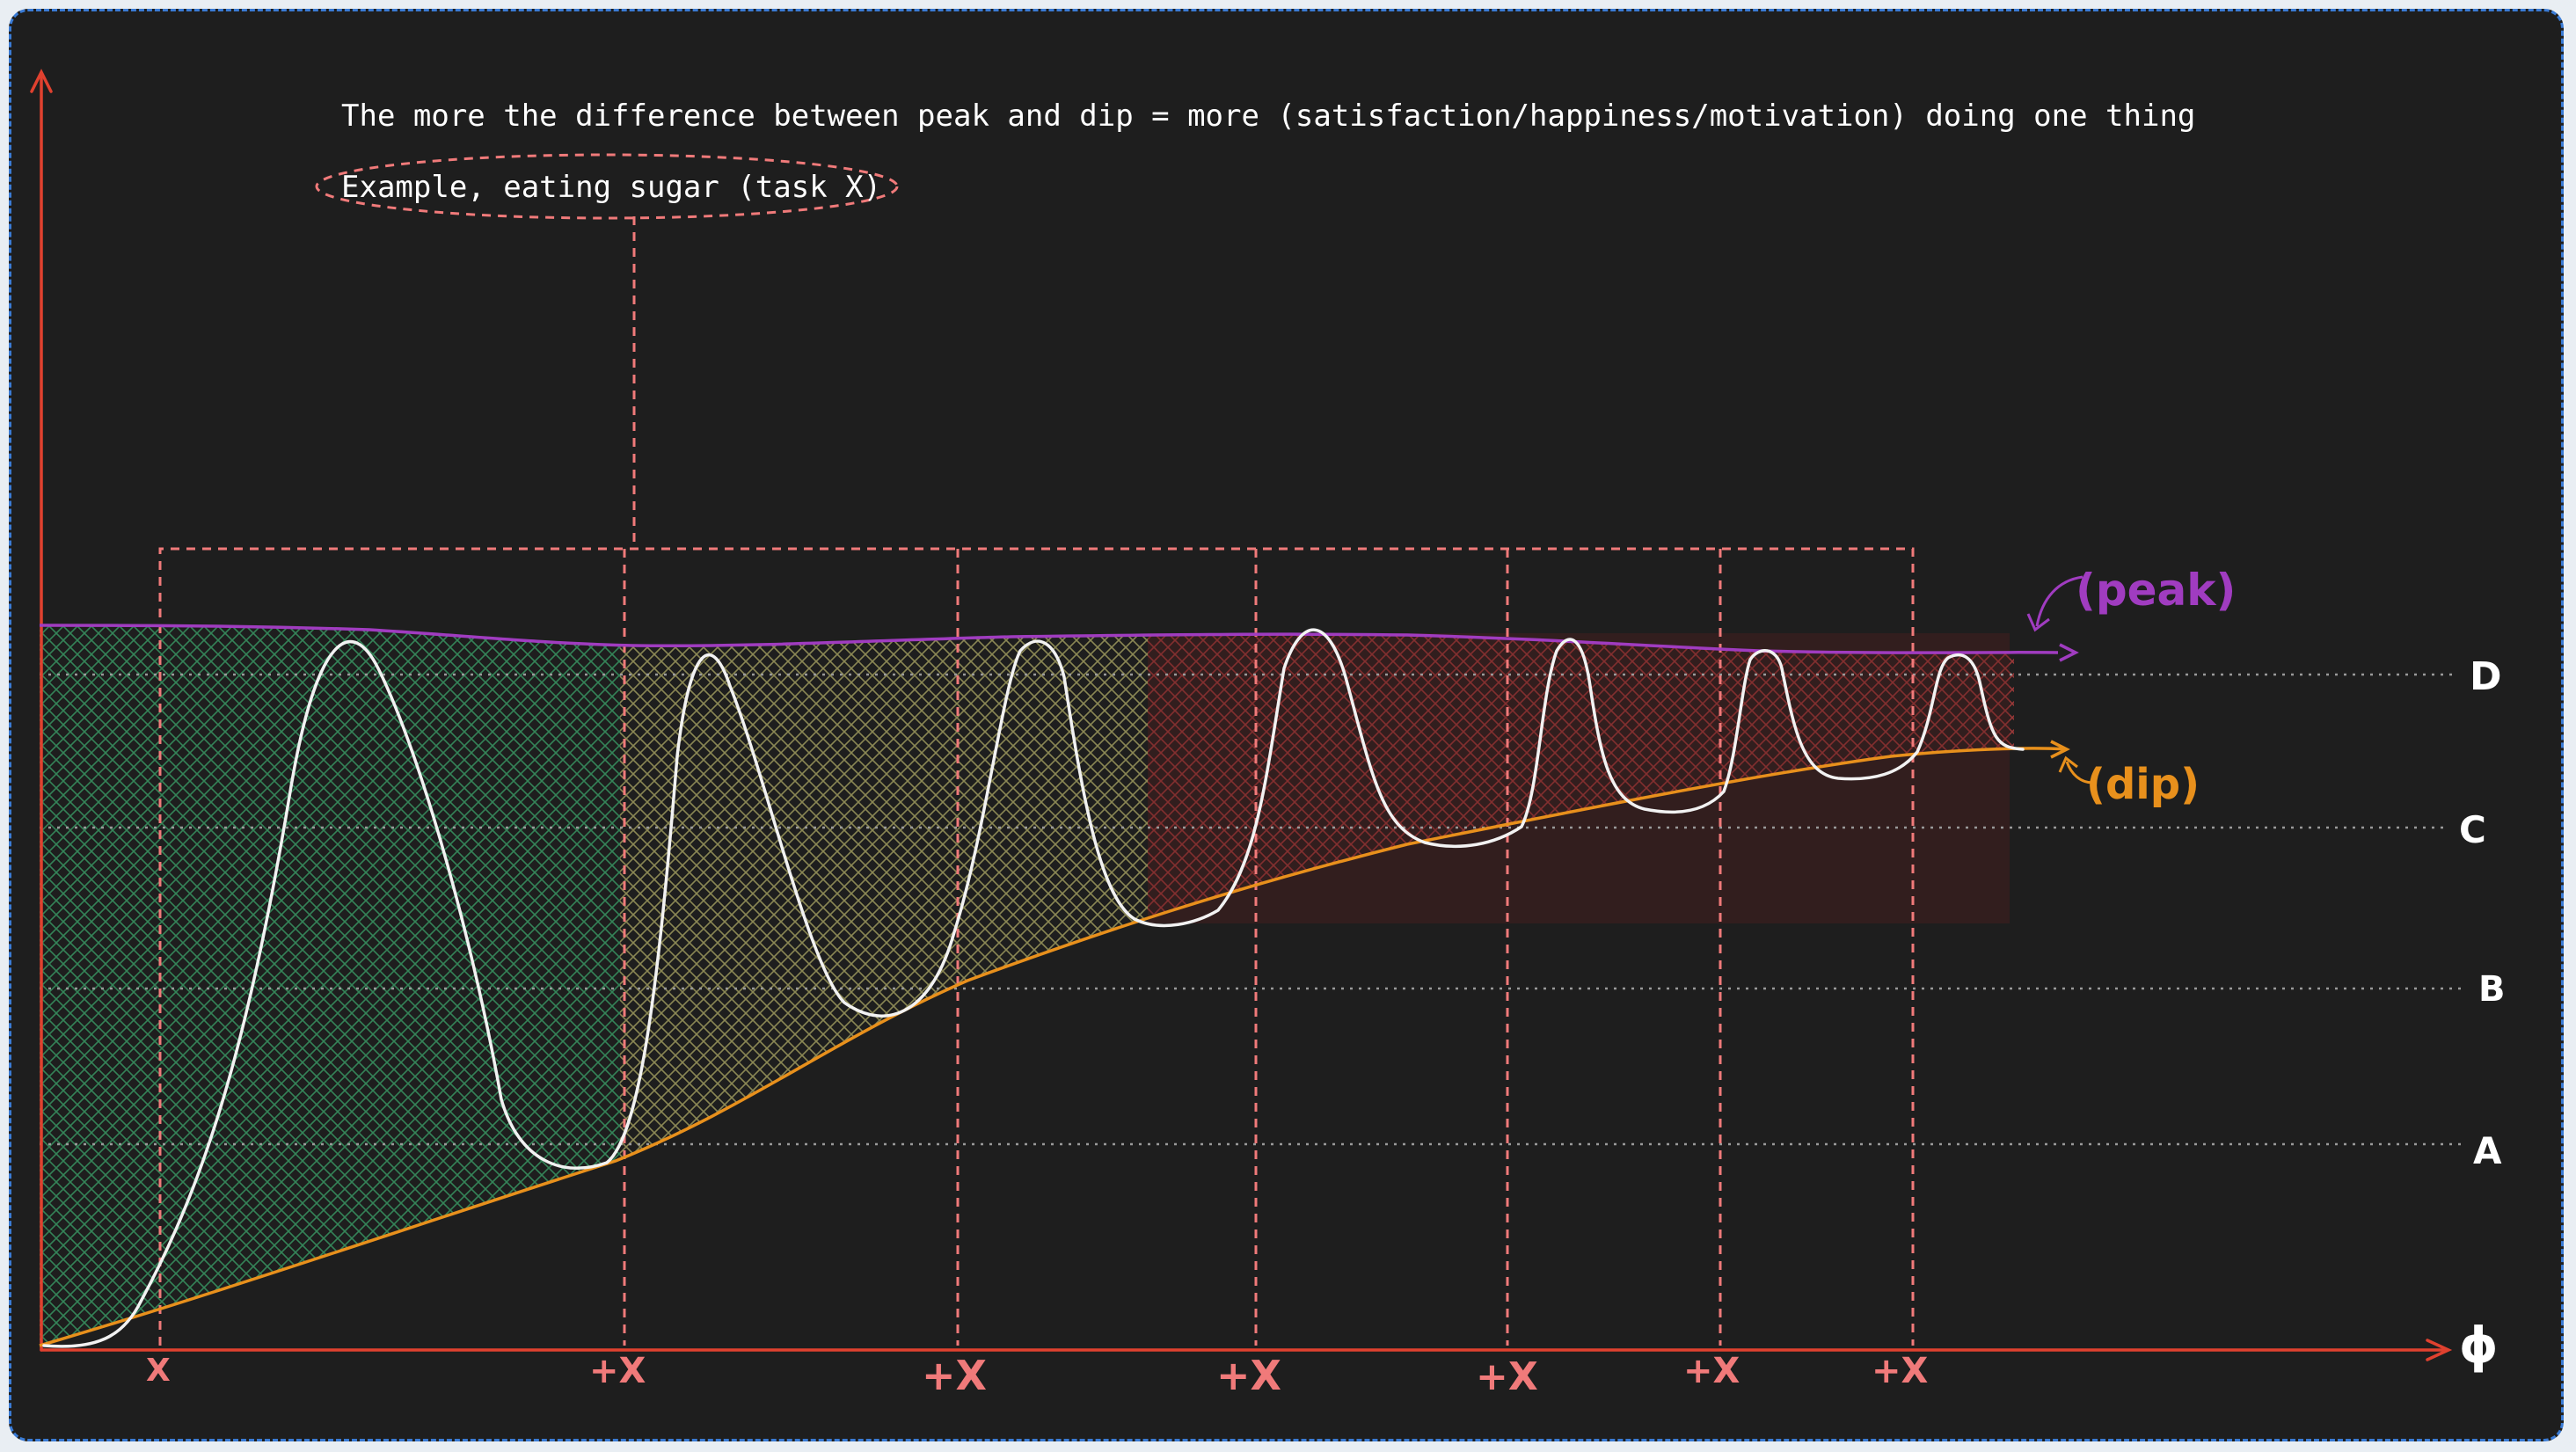  What do you see at coordinates (2069, 652) in the screenshot?
I see `peak-arrowhead` at bounding box center [2069, 652].